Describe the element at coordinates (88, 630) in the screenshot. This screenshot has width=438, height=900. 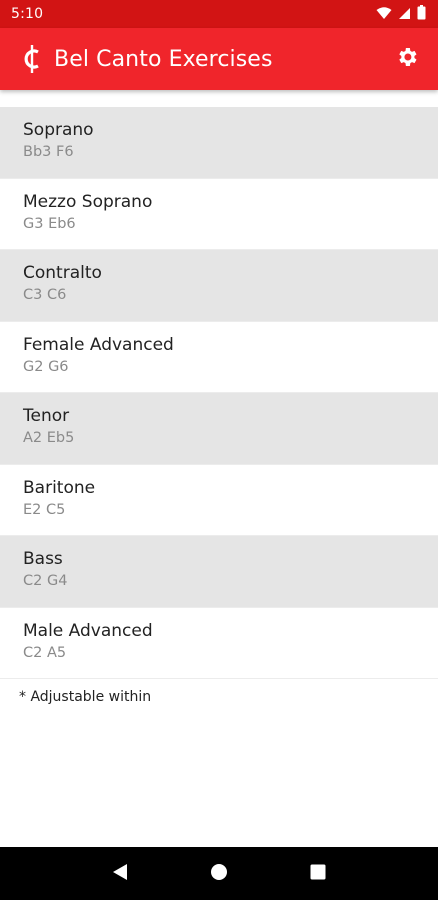
I see `voice-name: Male Advanced` at that location.